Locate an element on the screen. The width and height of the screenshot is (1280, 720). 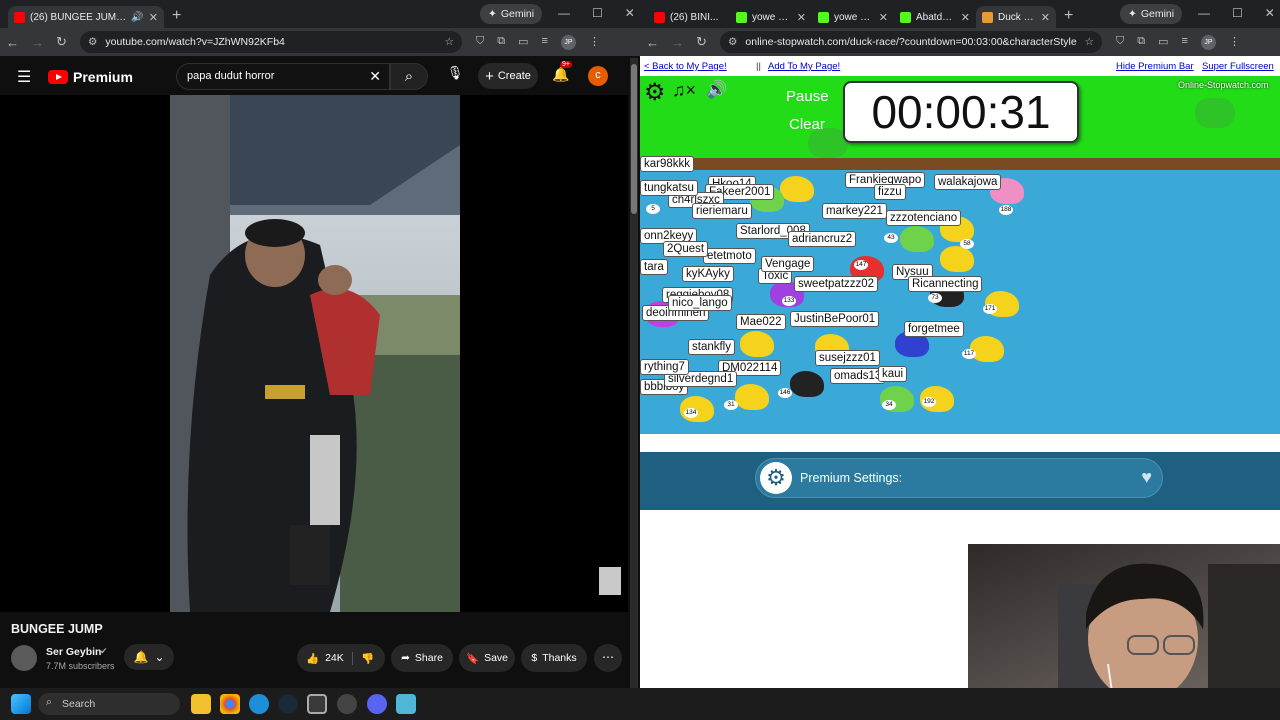
player-name-label: markey221 is located at coordinates (854, 211).